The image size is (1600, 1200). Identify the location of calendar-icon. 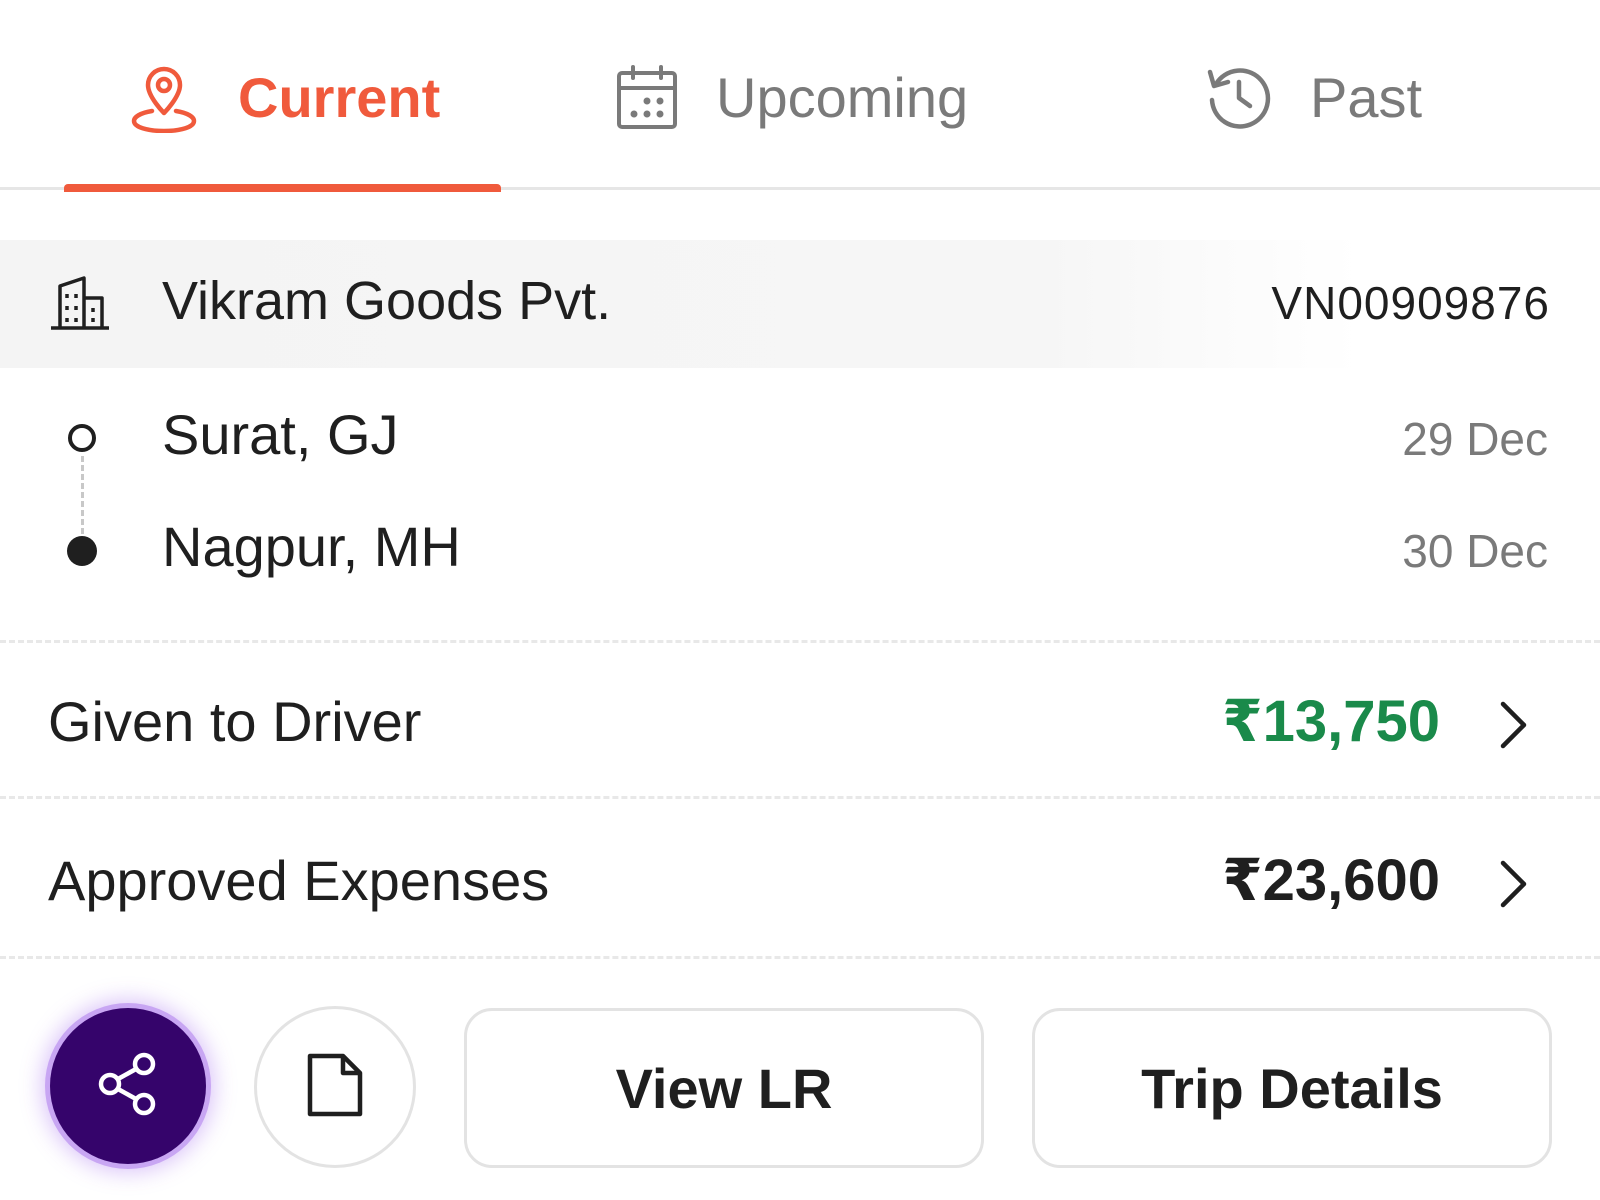
(647, 97).